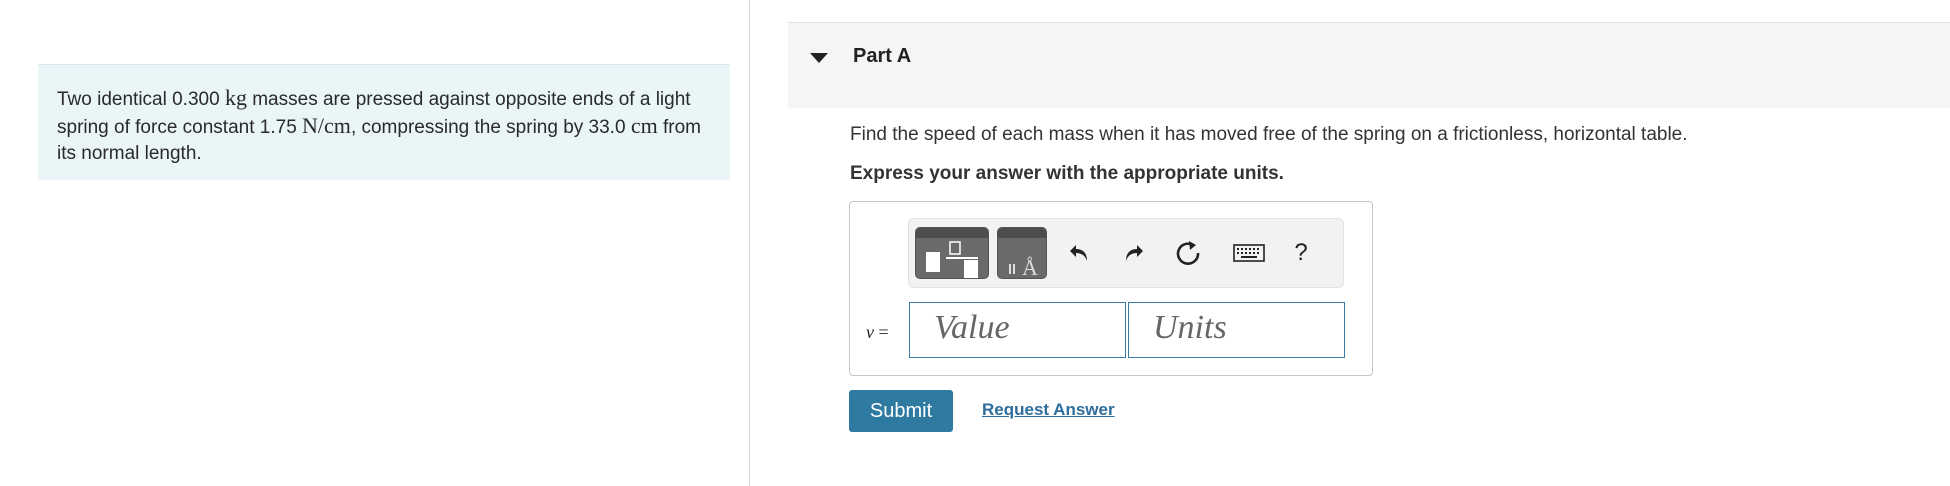 This screenshot has width=1950, height=486. Describe the element at coordinates (490, 127) in the screenshot. I see `problem-text-3: , compressing the spring by 33.0` at that location.